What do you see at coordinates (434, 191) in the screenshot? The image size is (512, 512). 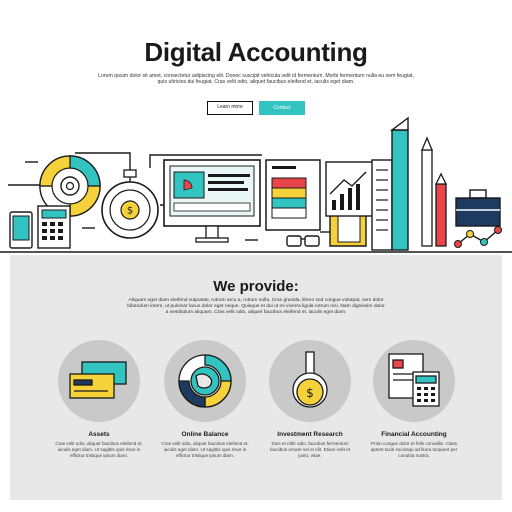 I see `pencil-icon` at bounding box center [434, 191].